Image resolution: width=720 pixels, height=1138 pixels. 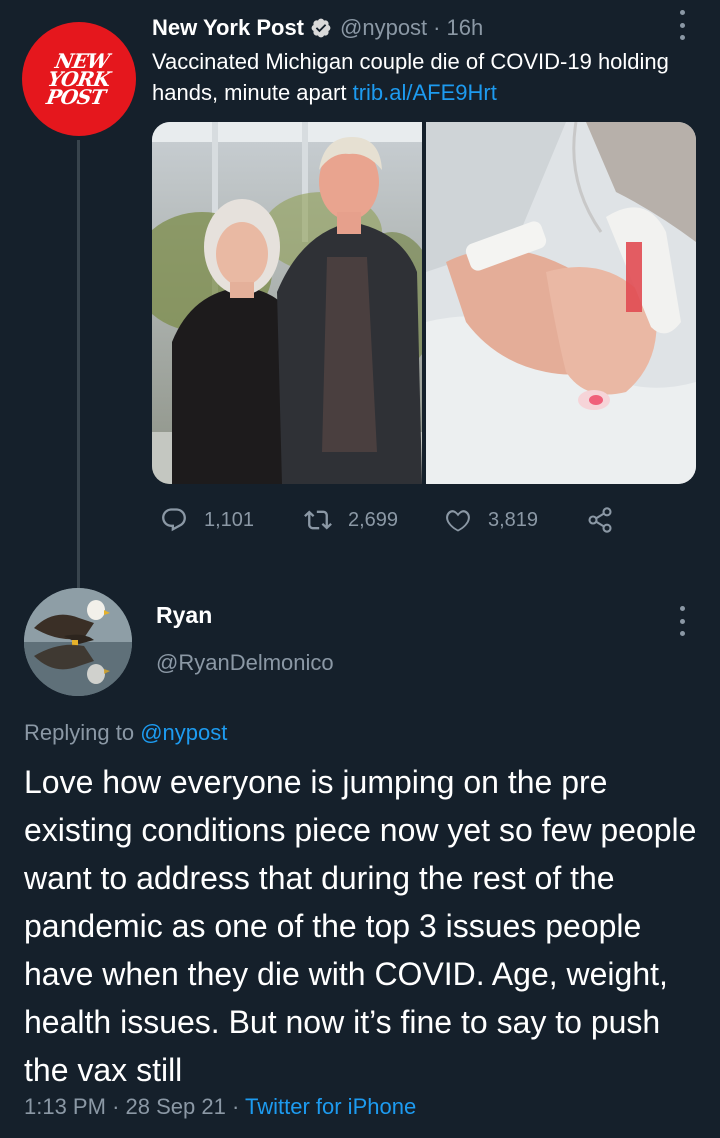 I want to click on couple-photo-illustration, so click(x=287, y=303).